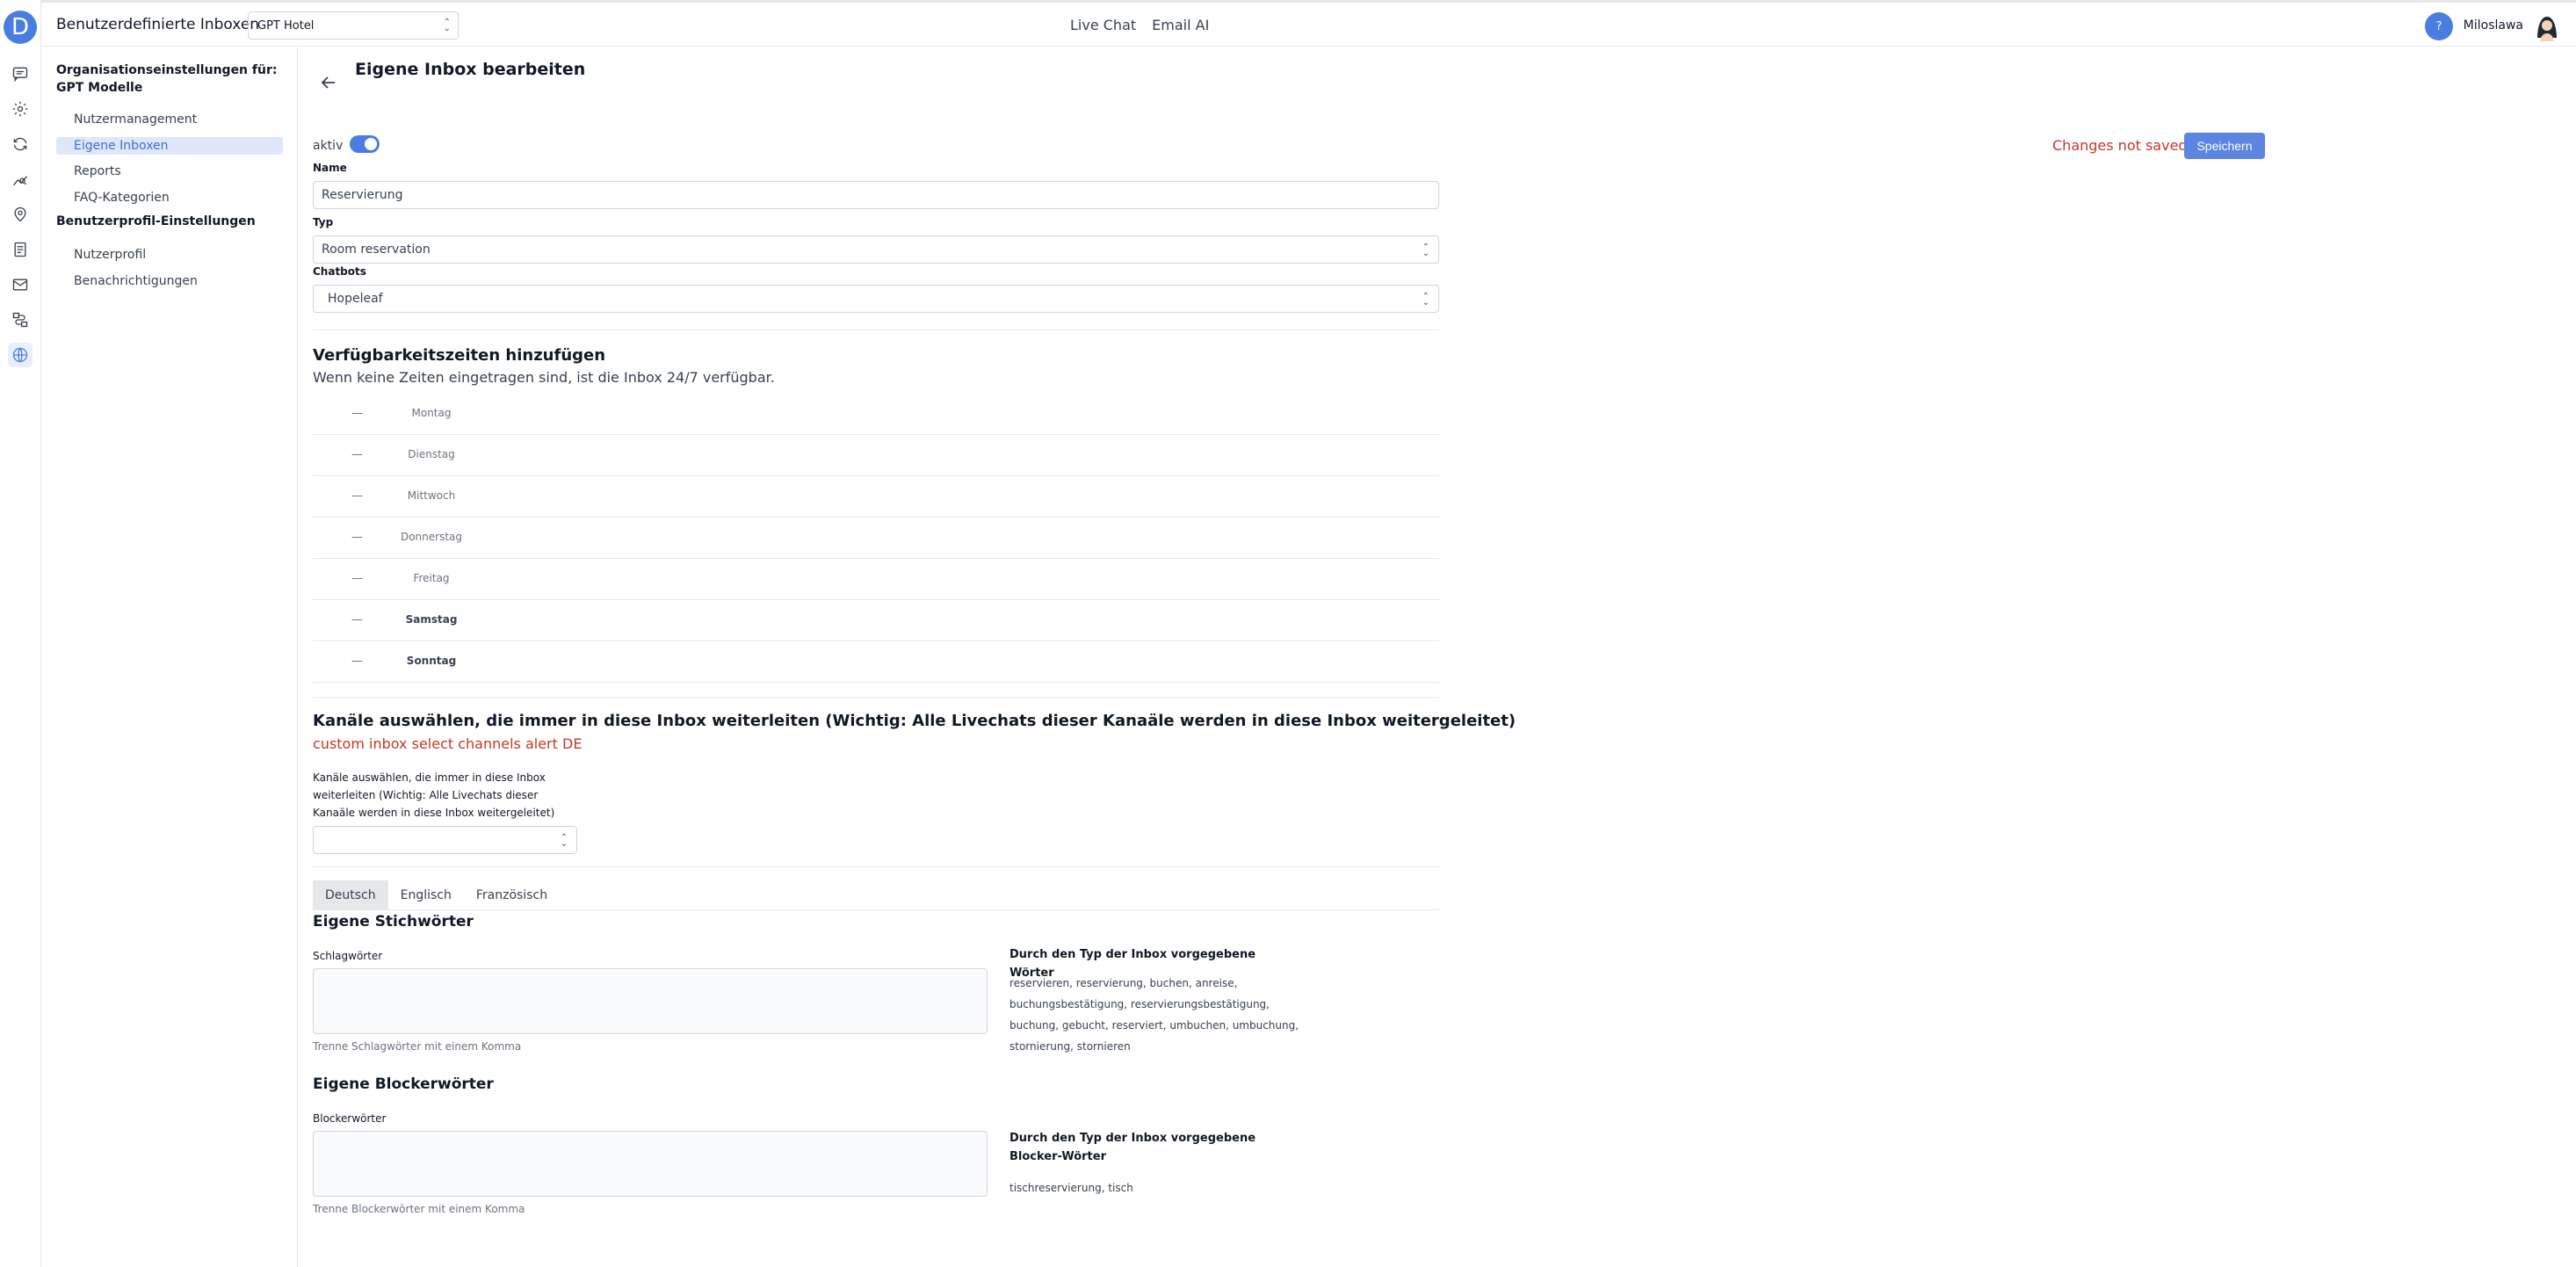  Describe the element at coordinates (650, 1001) in the screenshot. I see `keywords-textarea` at that location.